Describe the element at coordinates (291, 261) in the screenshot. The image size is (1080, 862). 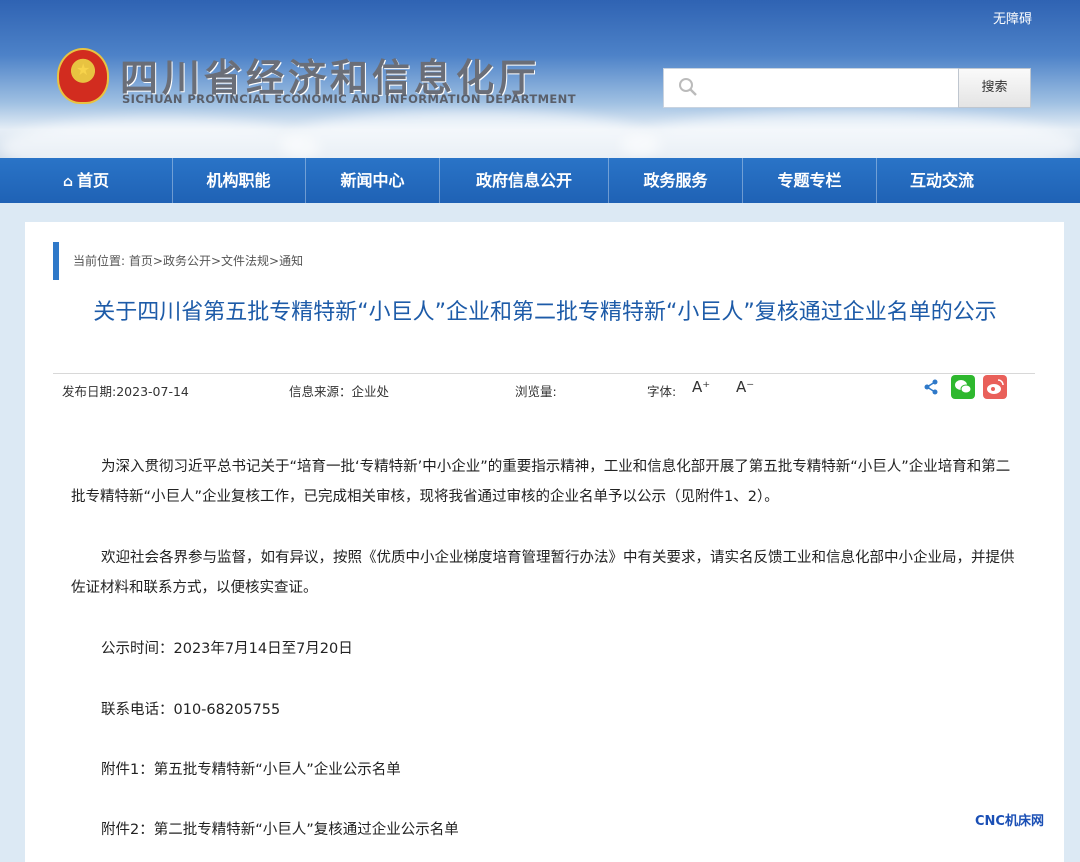
I see `breadcrumb-item-notice: 通知` at that location.